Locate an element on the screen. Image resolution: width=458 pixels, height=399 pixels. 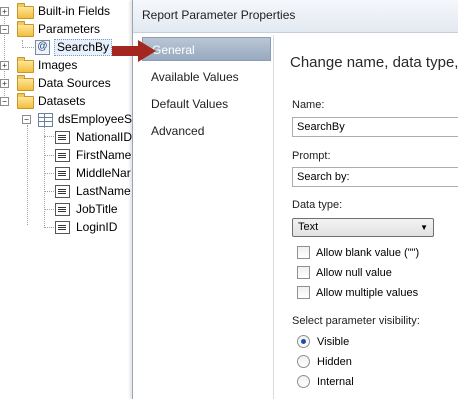
tree-node-label: SearchBy is located at coordinates (83, 47).